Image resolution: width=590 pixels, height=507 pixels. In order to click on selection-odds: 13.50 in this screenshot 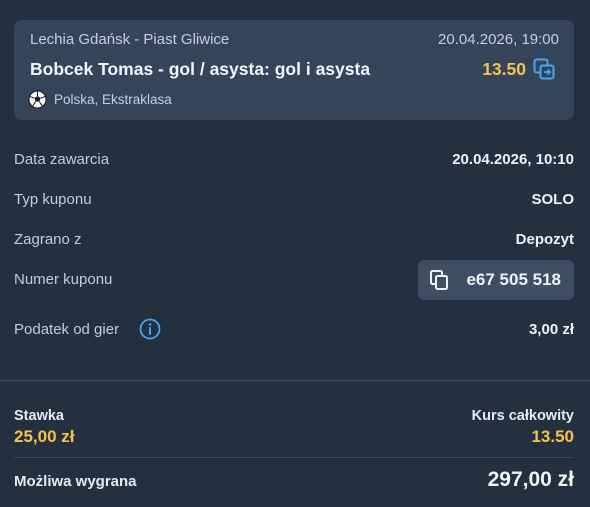, I will do `click(504, 69)`.